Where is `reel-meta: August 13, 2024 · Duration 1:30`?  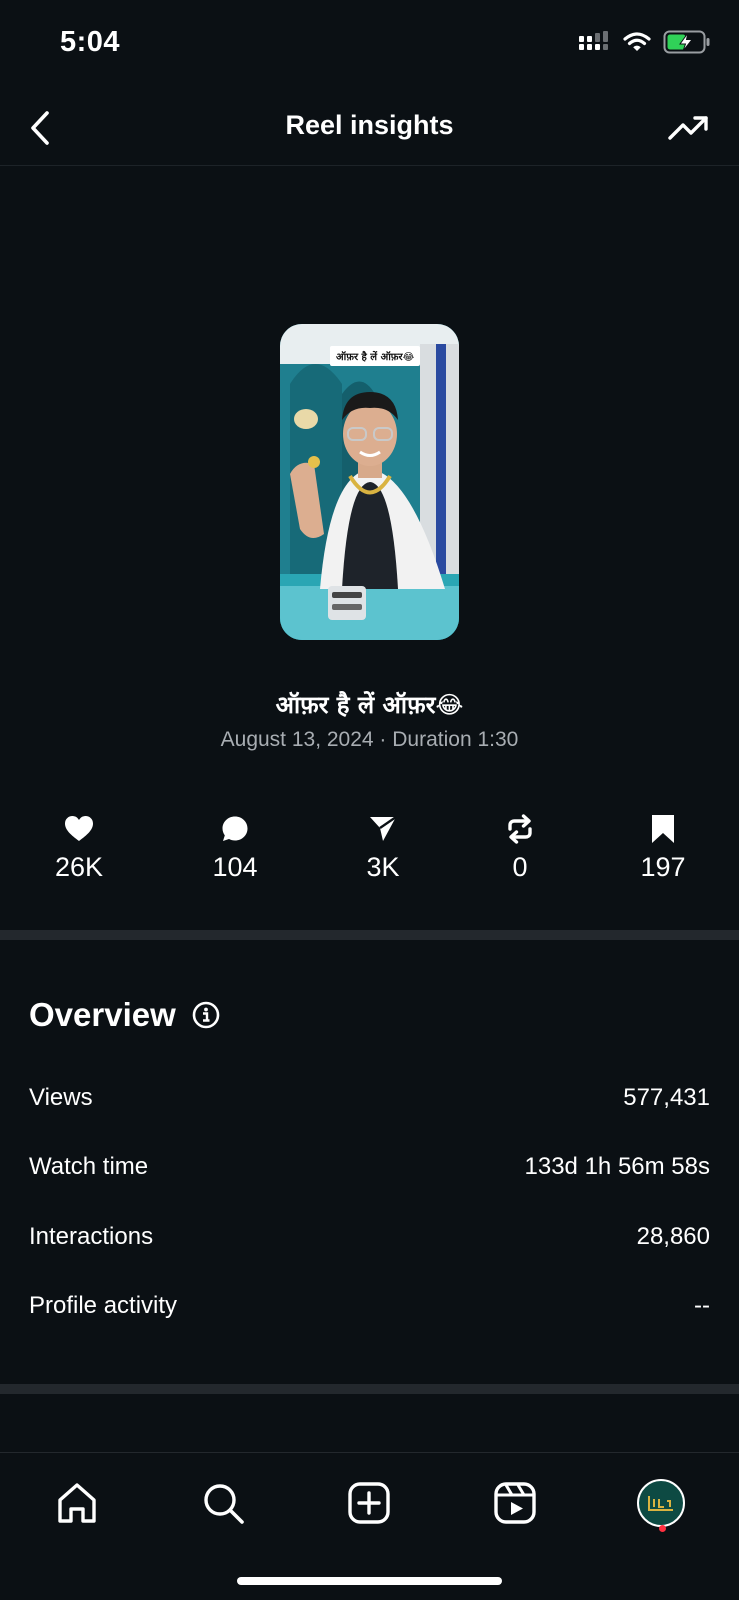 reel-meta: August 13, 2024 · Duration 1:30 is located at coordinates (369, 739).